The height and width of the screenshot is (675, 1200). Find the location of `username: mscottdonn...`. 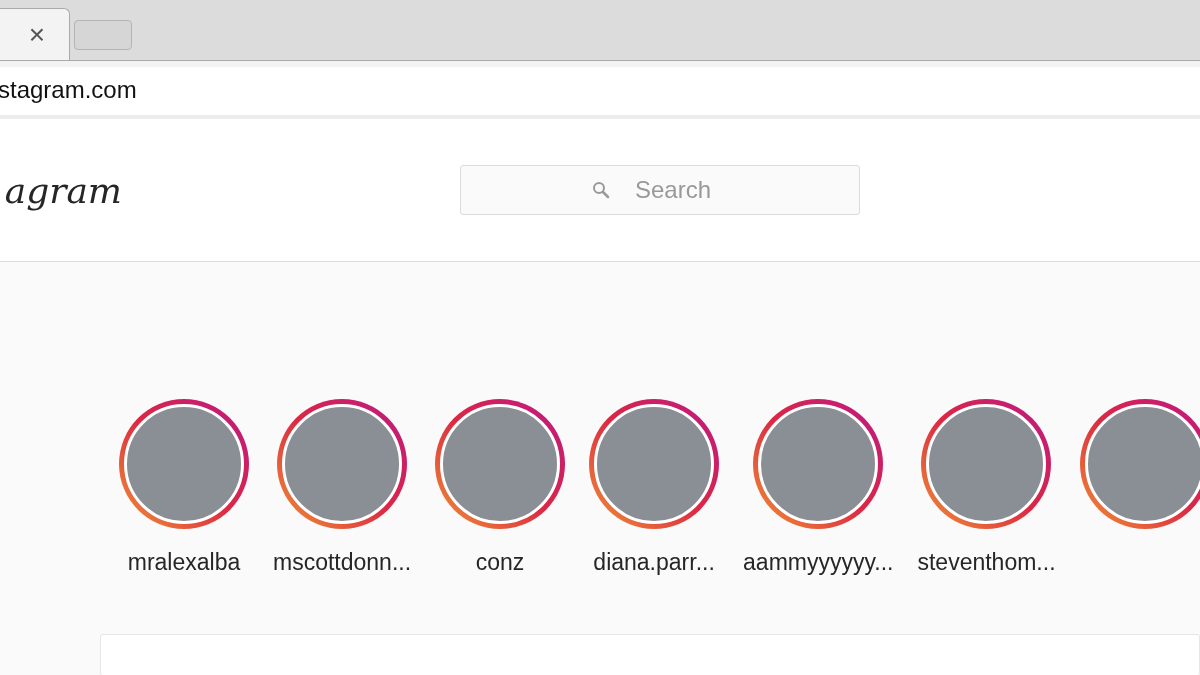

username: mscottdonn... is located at coordinates (342, 562).